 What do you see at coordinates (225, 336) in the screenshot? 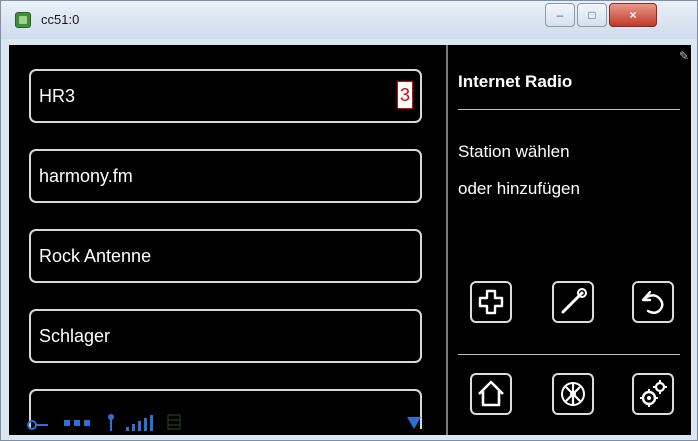
I see `station-item-schlager: Schlager` at bounding box center [225, 336].